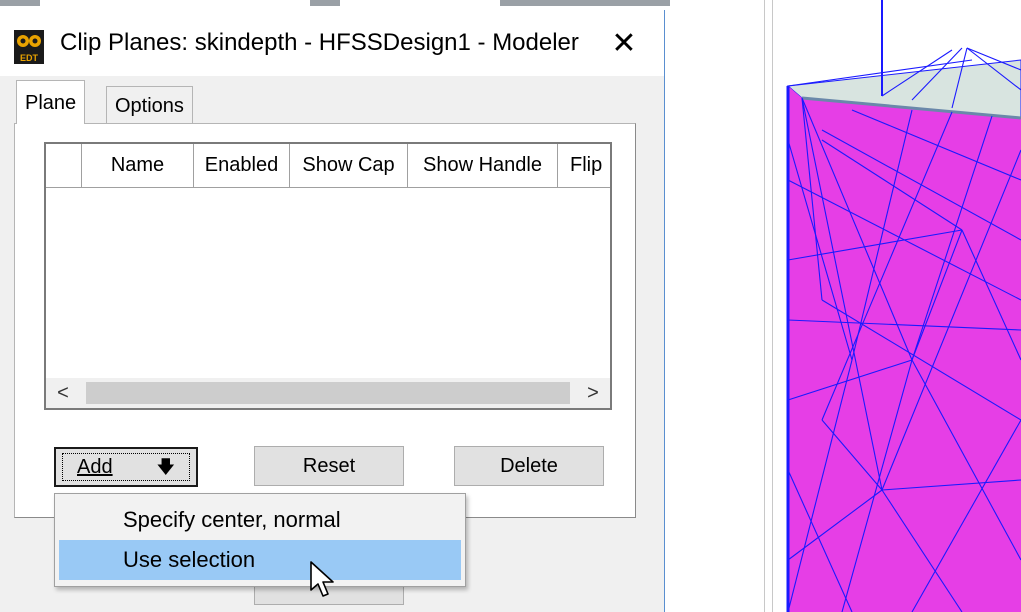 The width and height of the screenshot is (1021, 612). Describe the element at coordinates (584, 166) in the screenshot. I see `column-header-flip: Flip` at that location.